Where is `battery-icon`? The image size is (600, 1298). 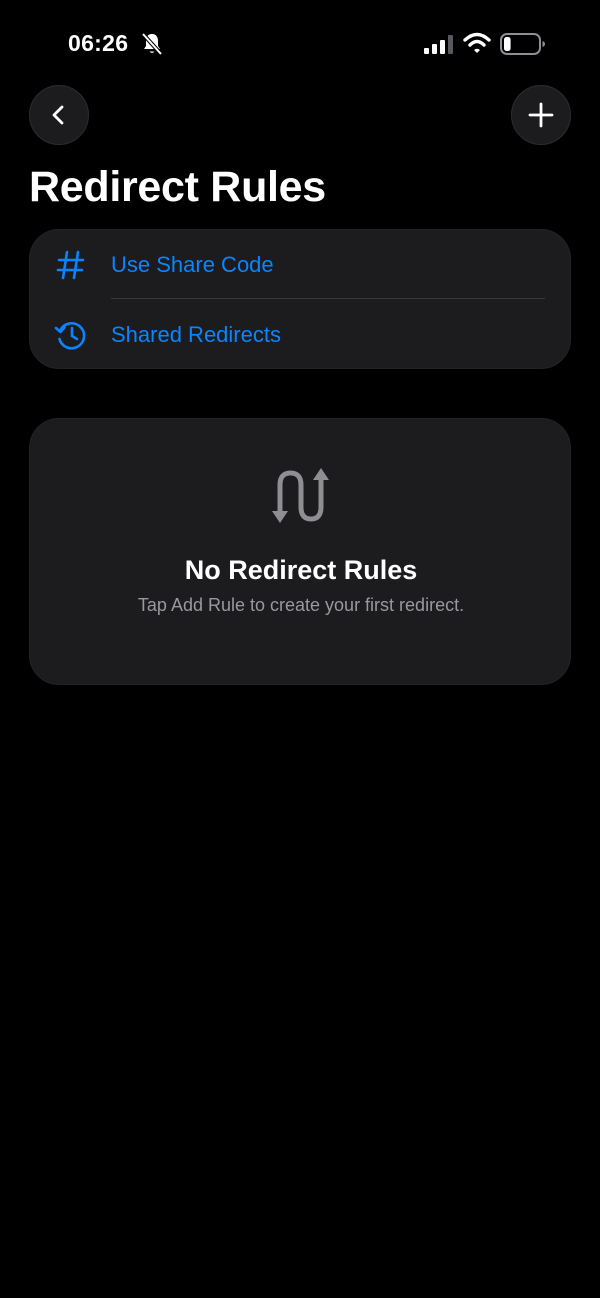
battery-icon is located at coordinates (522, 44).